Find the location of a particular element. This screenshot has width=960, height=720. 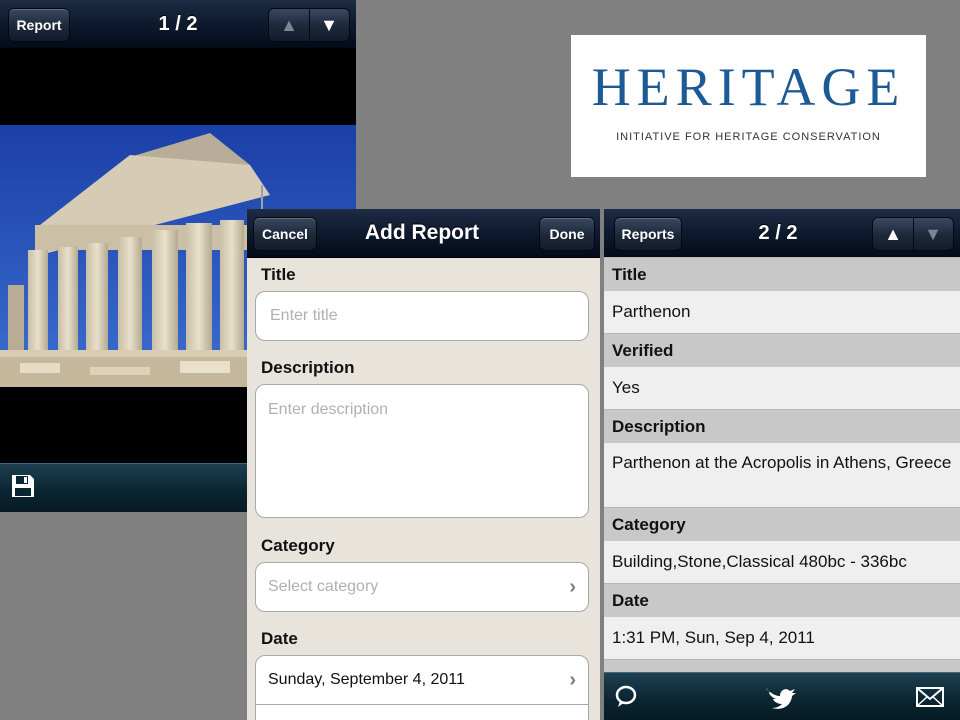

viewer-nav-bar: Report 1 / 2 ▲ ▼ is located at coordinates (178, 24).